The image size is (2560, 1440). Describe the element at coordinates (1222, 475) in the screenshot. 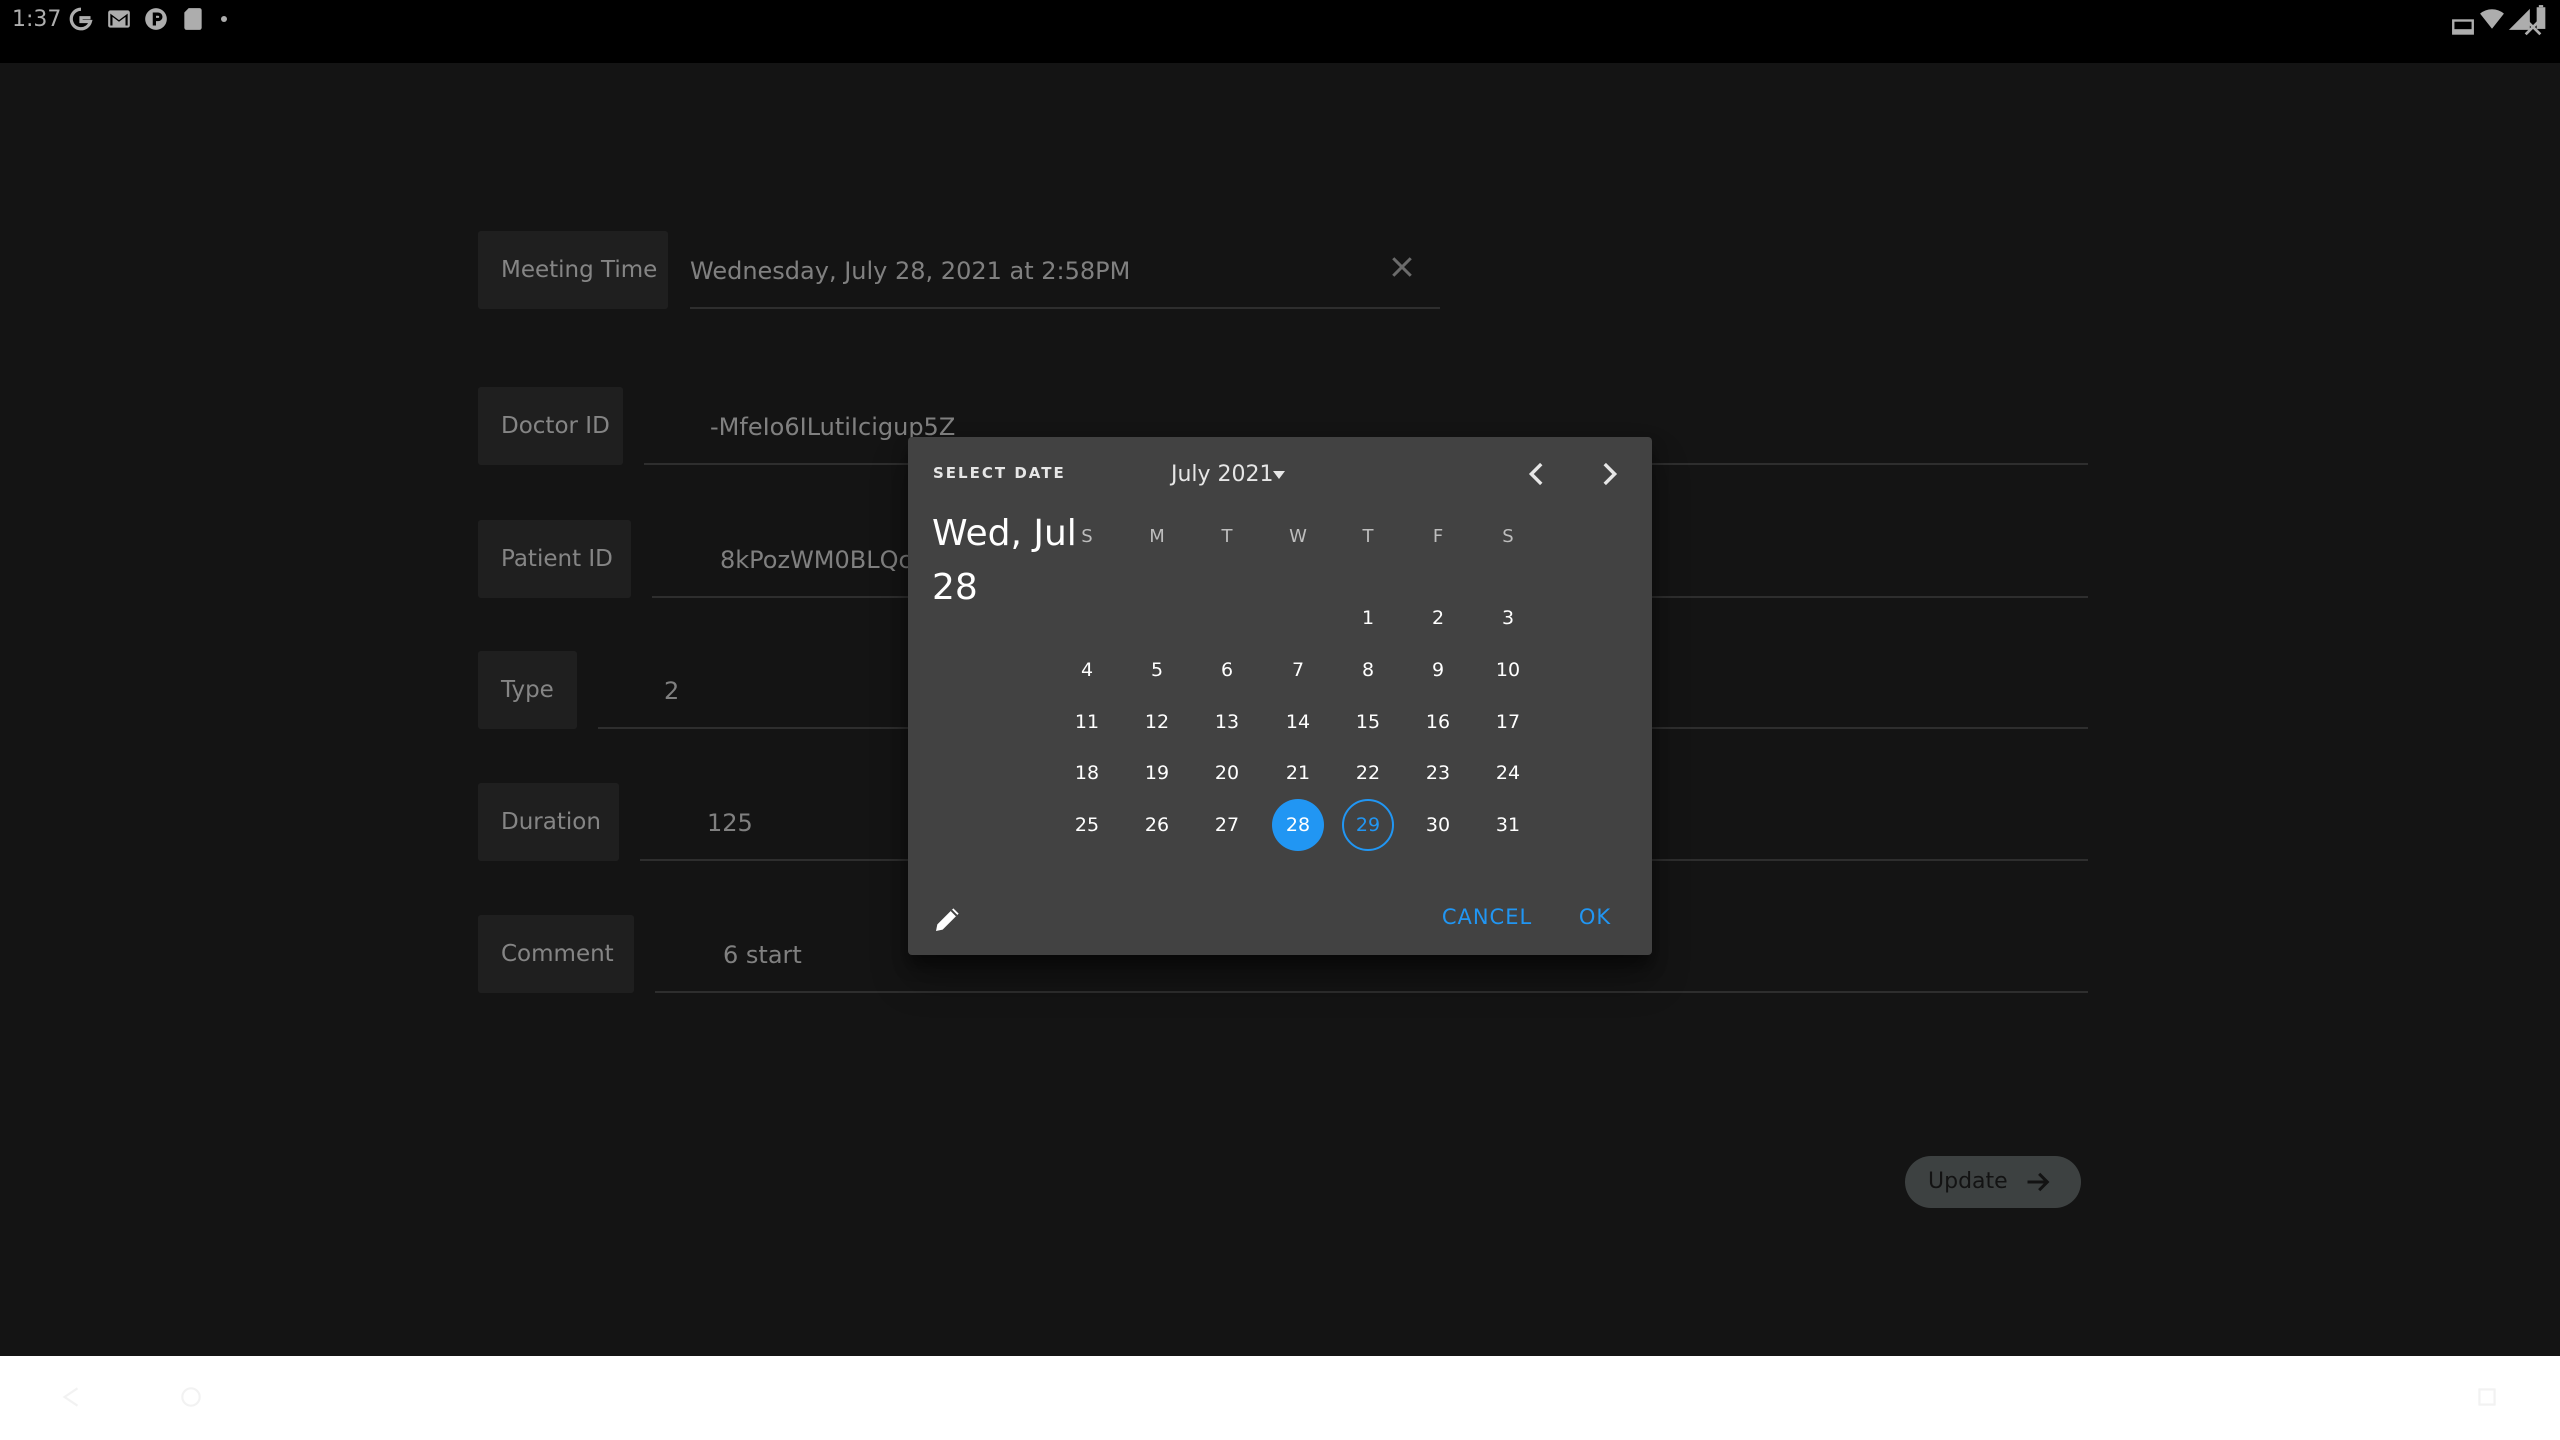

I see `month-year-selector: July 2021` at that location.